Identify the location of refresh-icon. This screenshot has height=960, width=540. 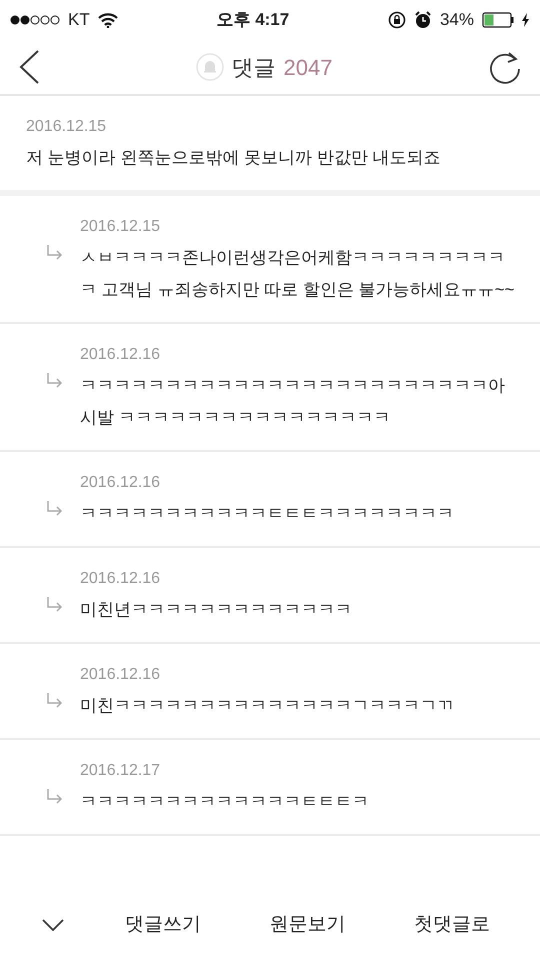
(505, 67).